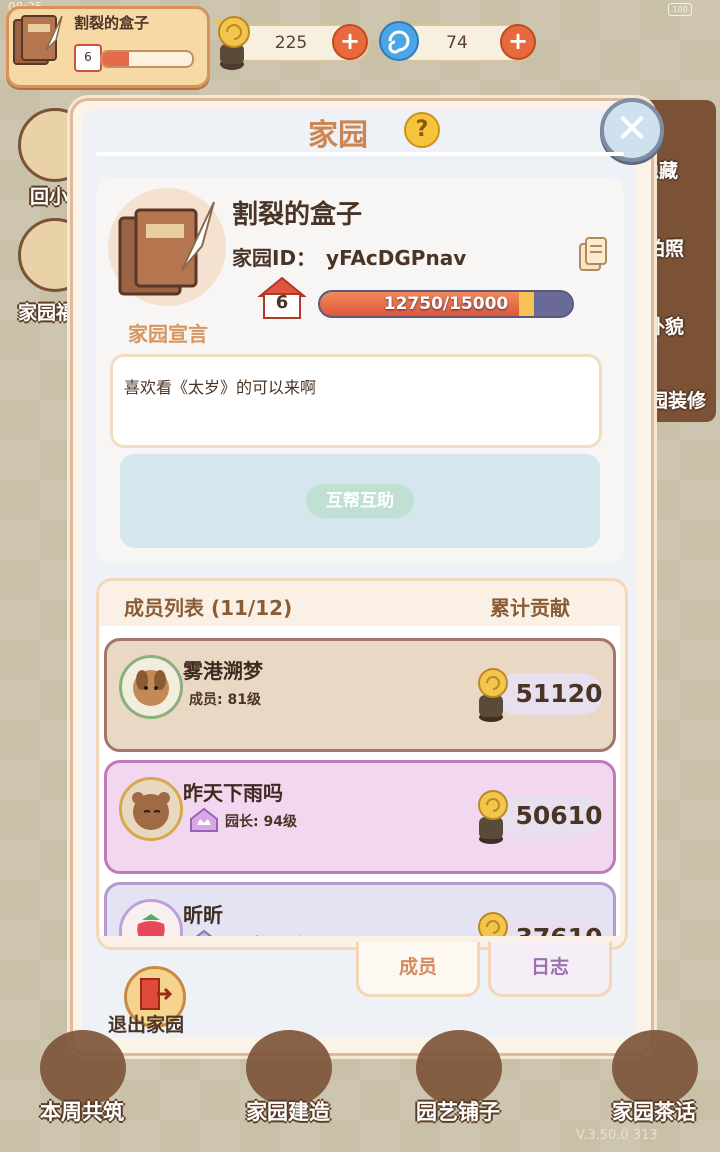  Describe the element at coordinates (297, 215) in the screenshot. I see `home-name: 割裂的盒子` at that location.